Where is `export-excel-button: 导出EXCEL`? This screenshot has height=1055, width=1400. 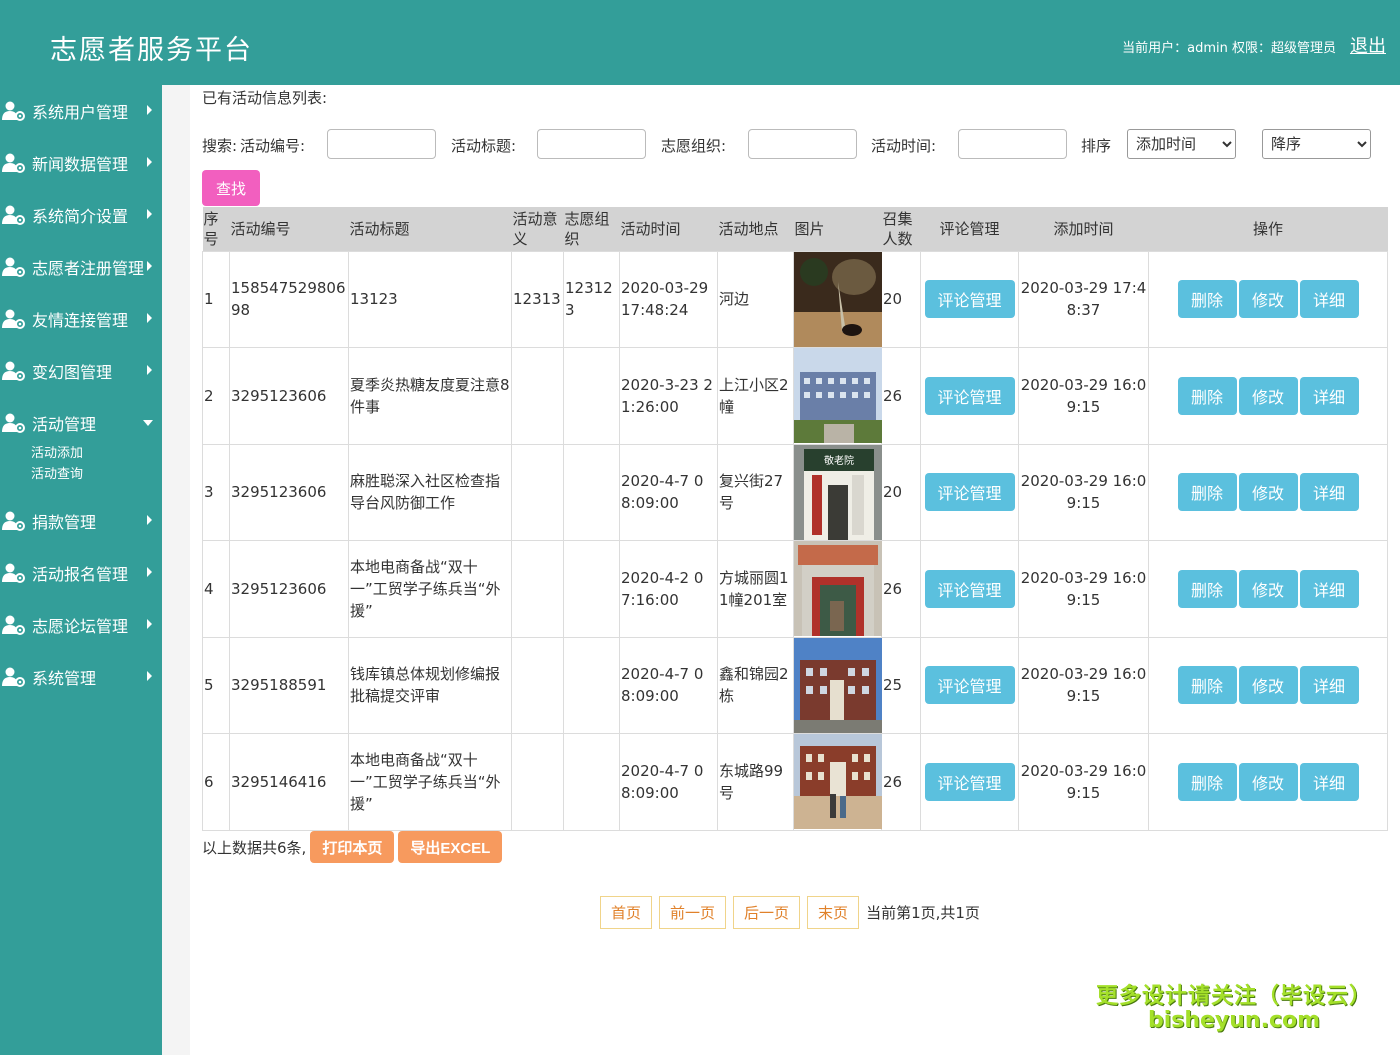 export-excel-button: 导出EXCEL is located at coordinates (450, 847).